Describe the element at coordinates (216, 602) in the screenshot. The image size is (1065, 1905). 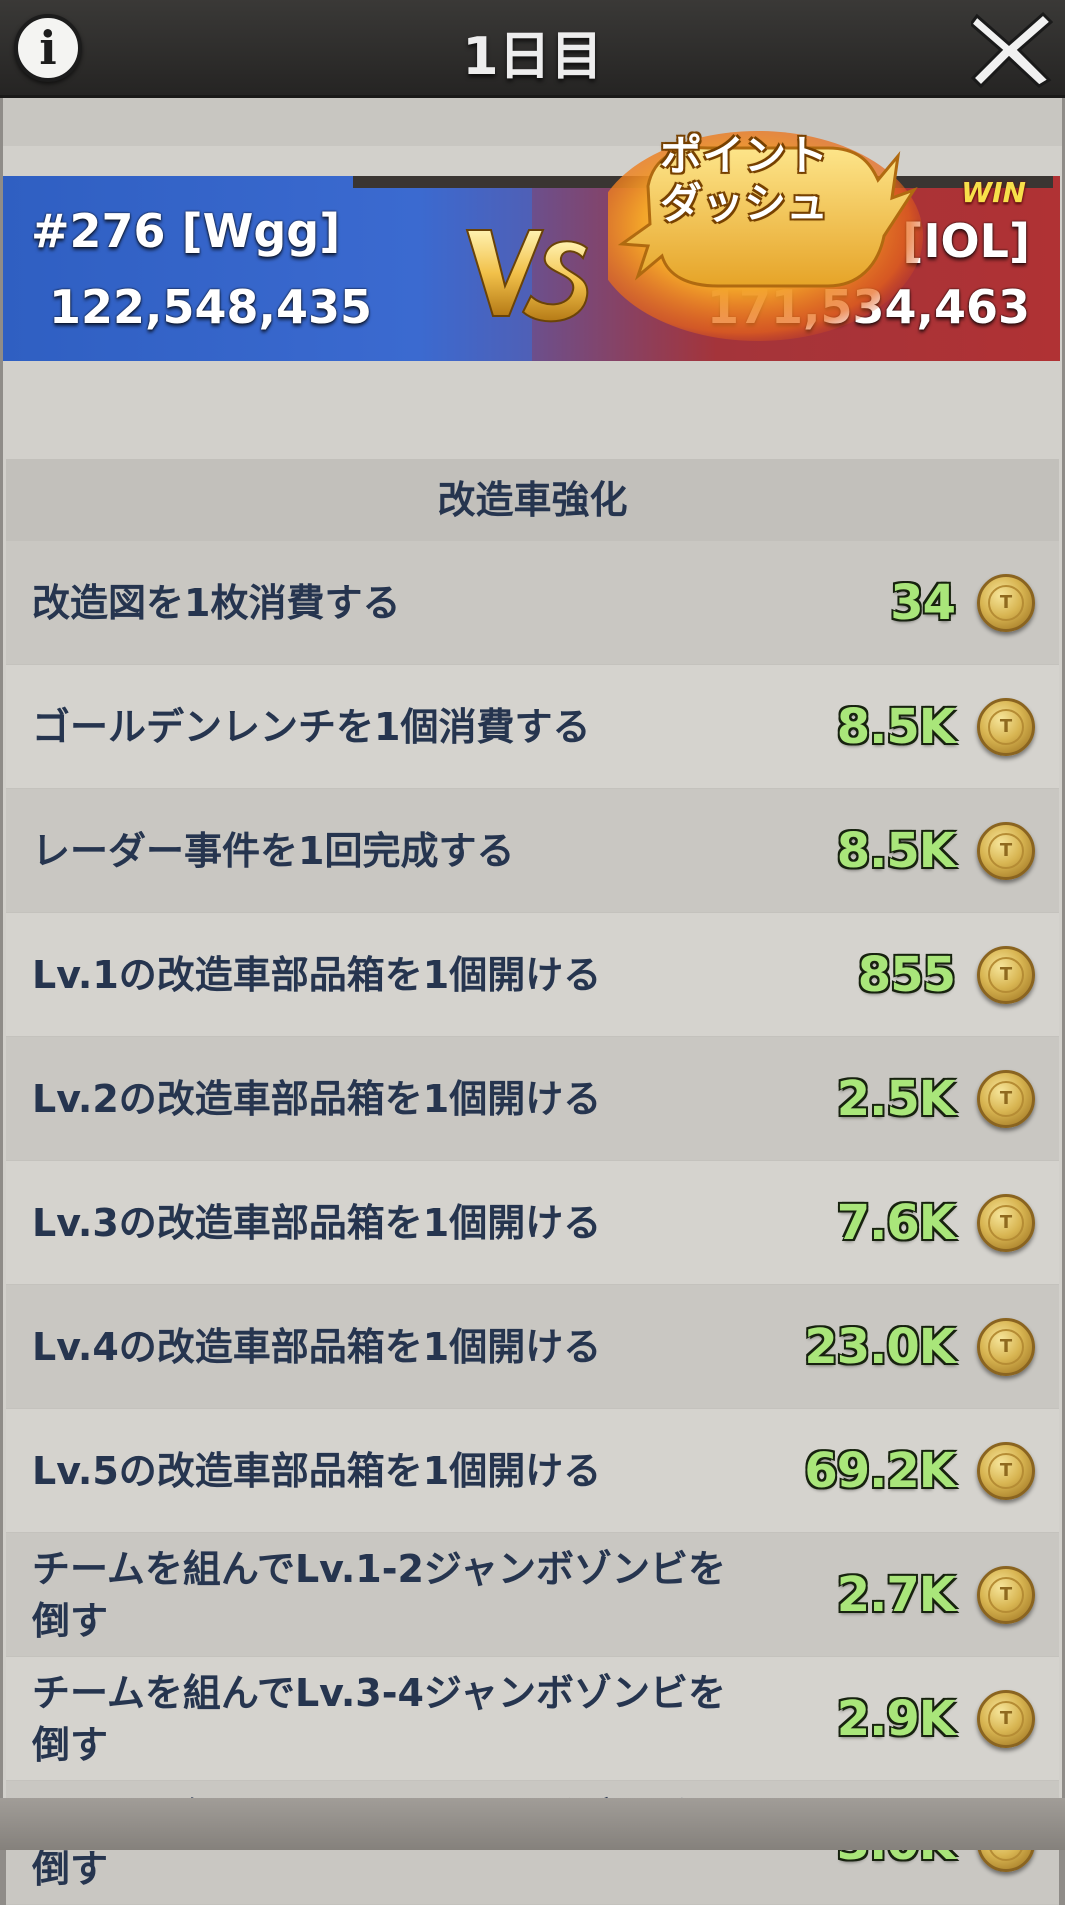
I see `task-label: 改造図を1枚消費する` at that location.